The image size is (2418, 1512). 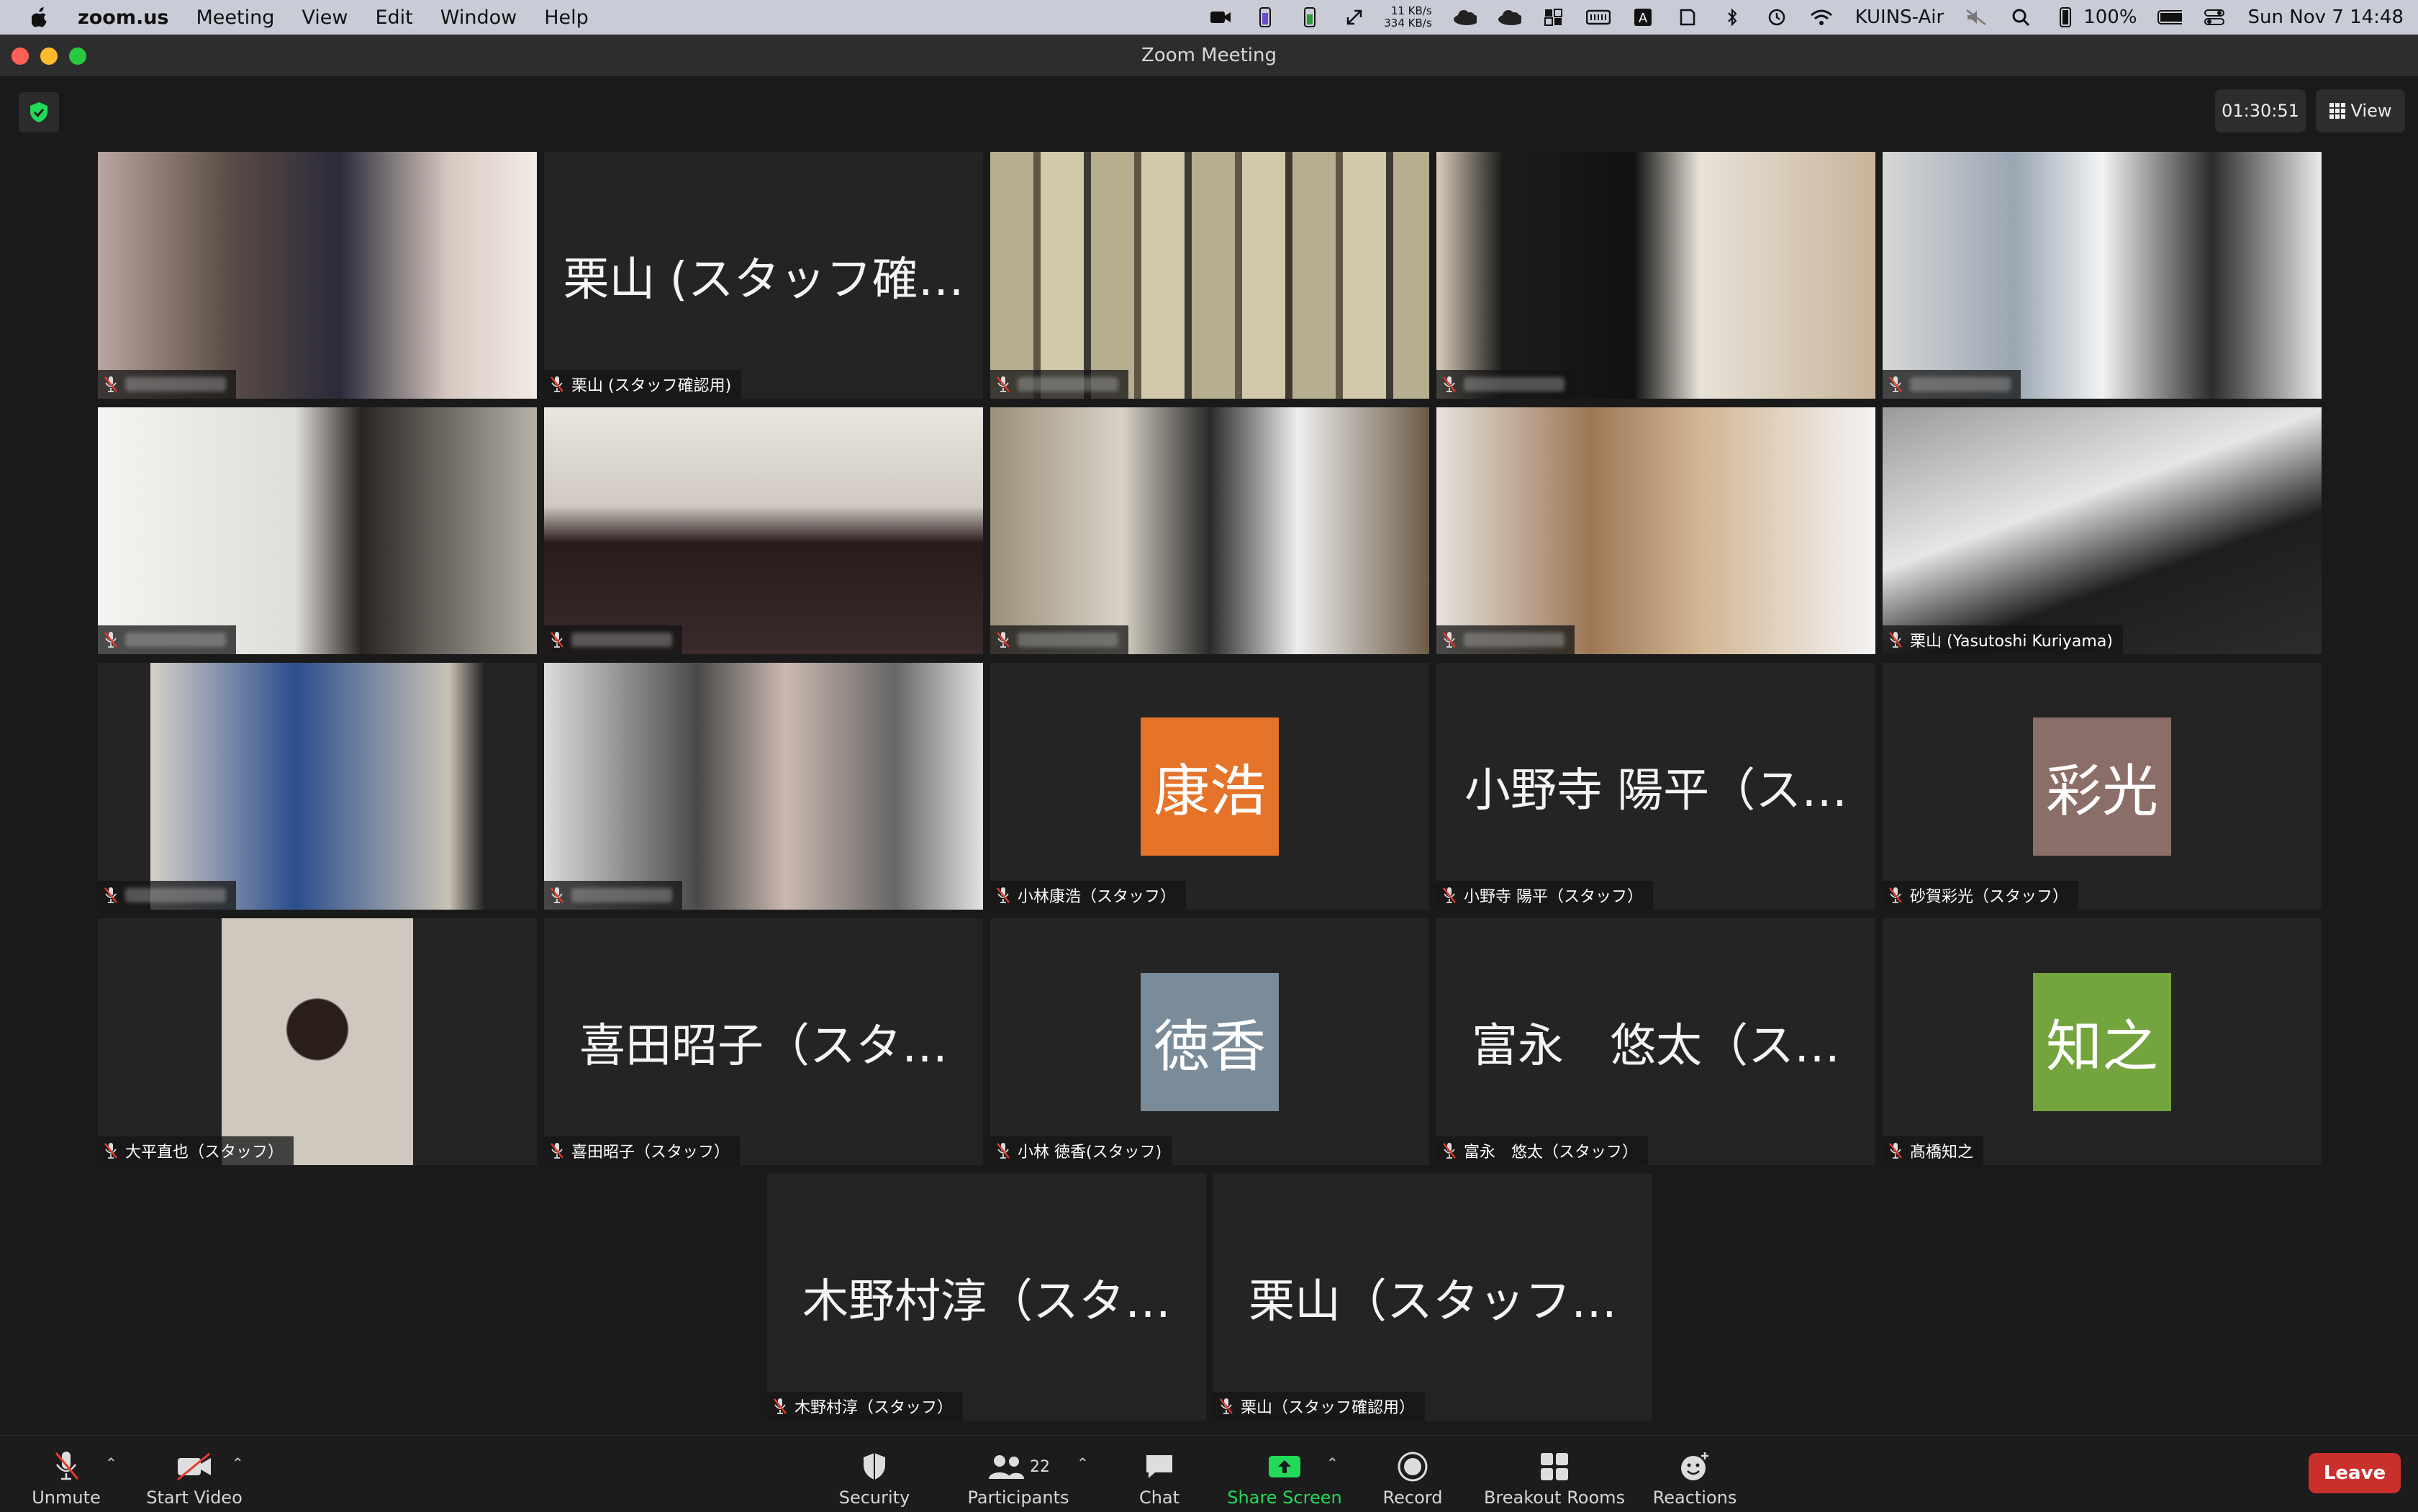 What do you see at coordinates (238, 1463) in the screenshot?
I see `video-options-caret: ⌃` at bounding box center [238, 1463].